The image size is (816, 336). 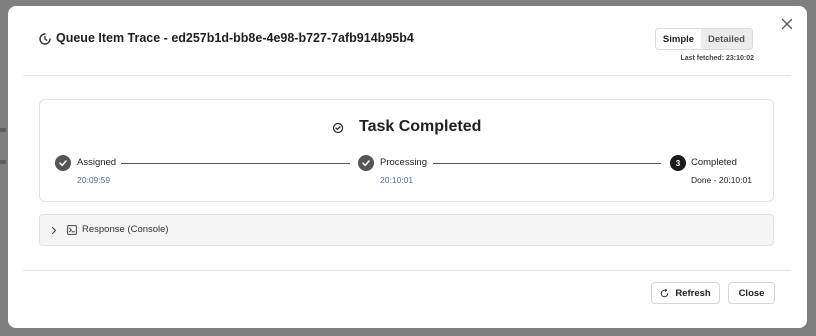 I want to click on terminal-icon, so click(x=72, y=230).